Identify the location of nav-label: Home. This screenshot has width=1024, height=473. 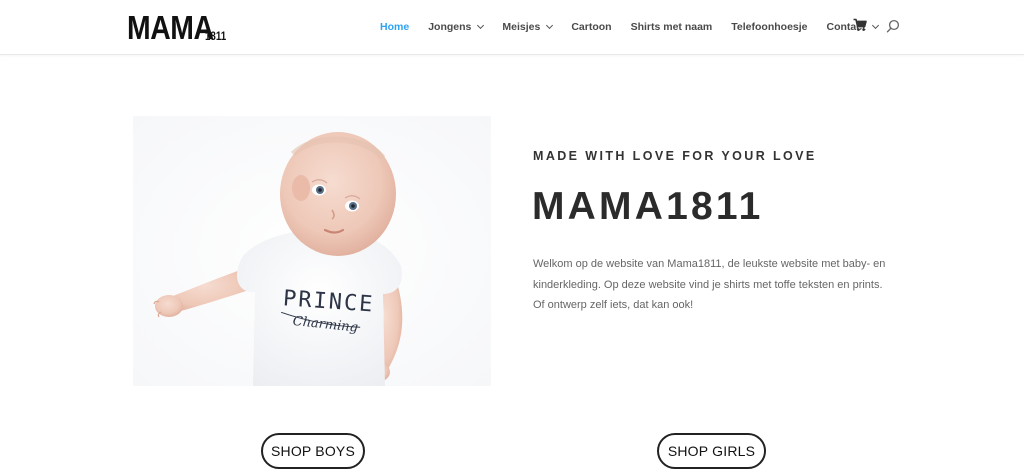
(395, 27).